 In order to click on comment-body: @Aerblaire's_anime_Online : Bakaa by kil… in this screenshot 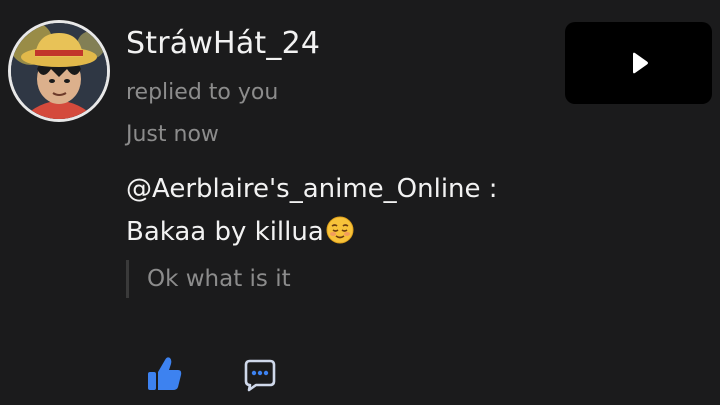, I will do `click(346, 213)`.